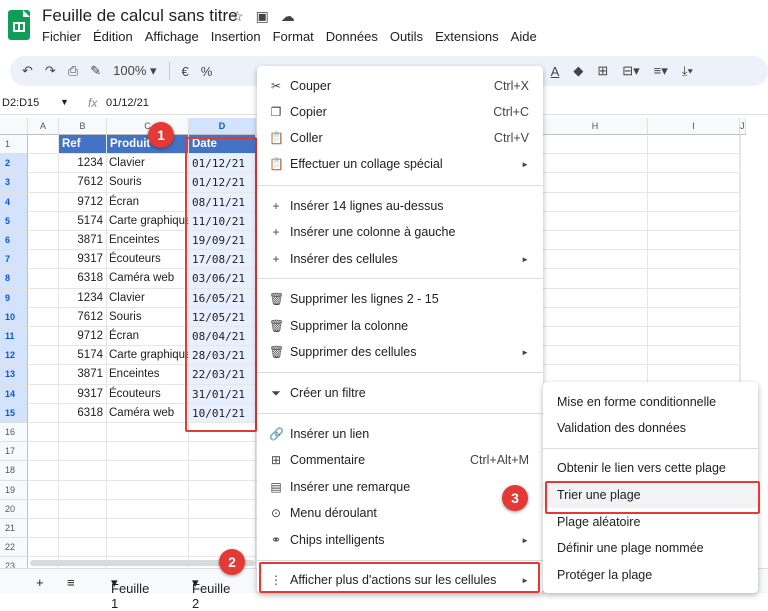 The image size is (768, 611). What do you see at coordinates (400, 513) in the screenshot?
I see `menu-item-dropdown: ⊙ Menu déroulant` at bounding box center [400, 513].